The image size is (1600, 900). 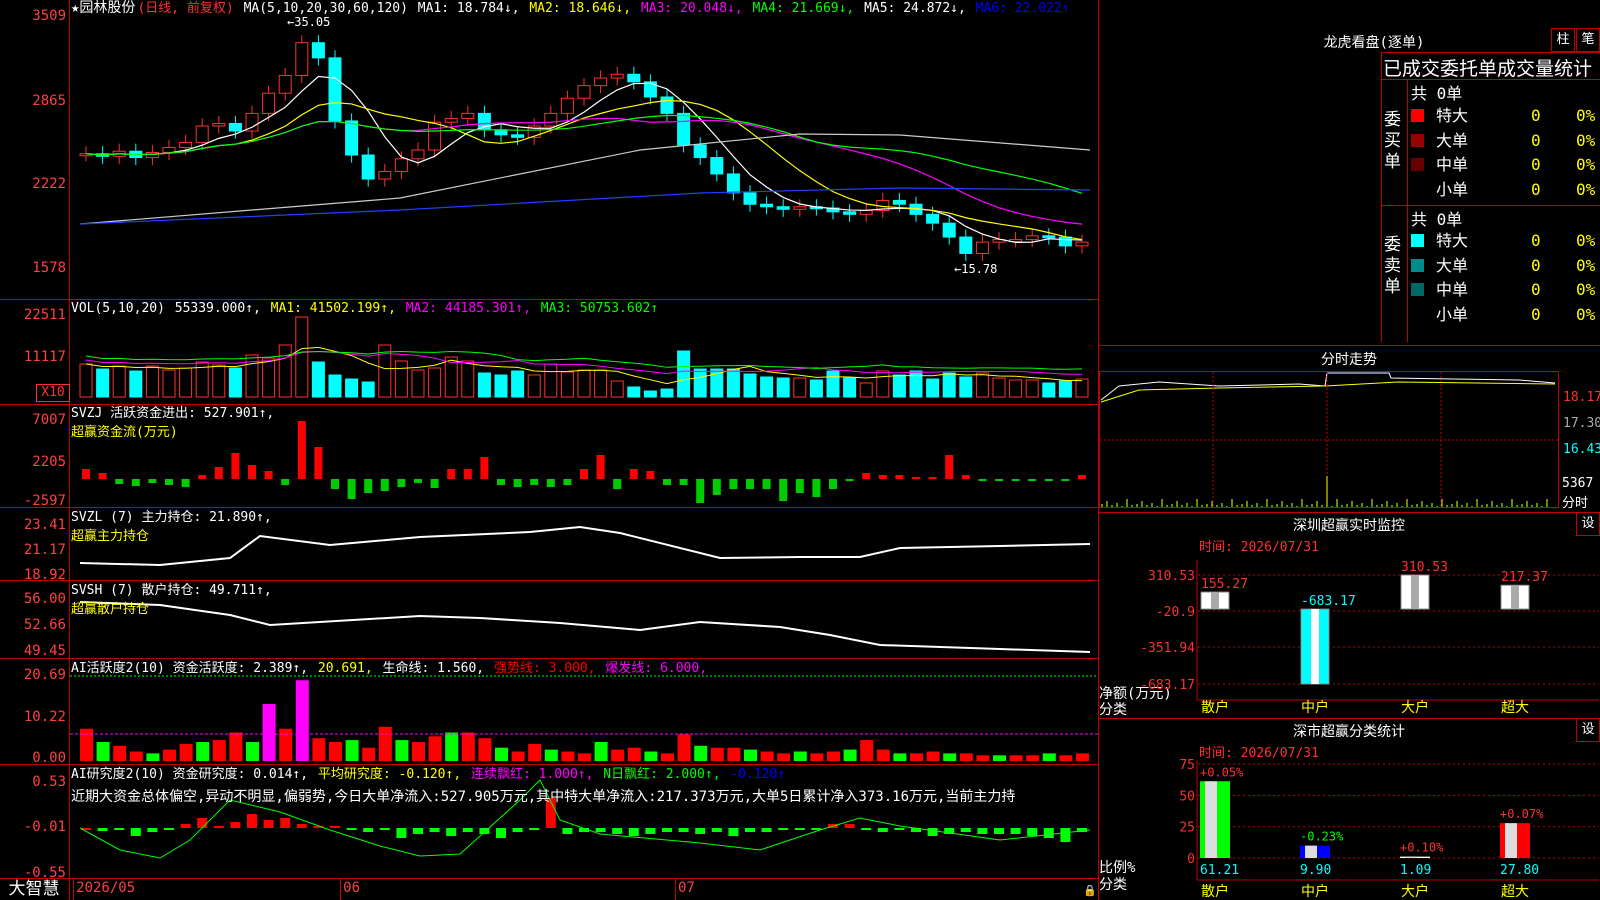 What do you see at coordinates (110, 536) in the screenshot?
I see `svzl-subtitle: 超赢主力持仓` at bounding box center [110, 536].